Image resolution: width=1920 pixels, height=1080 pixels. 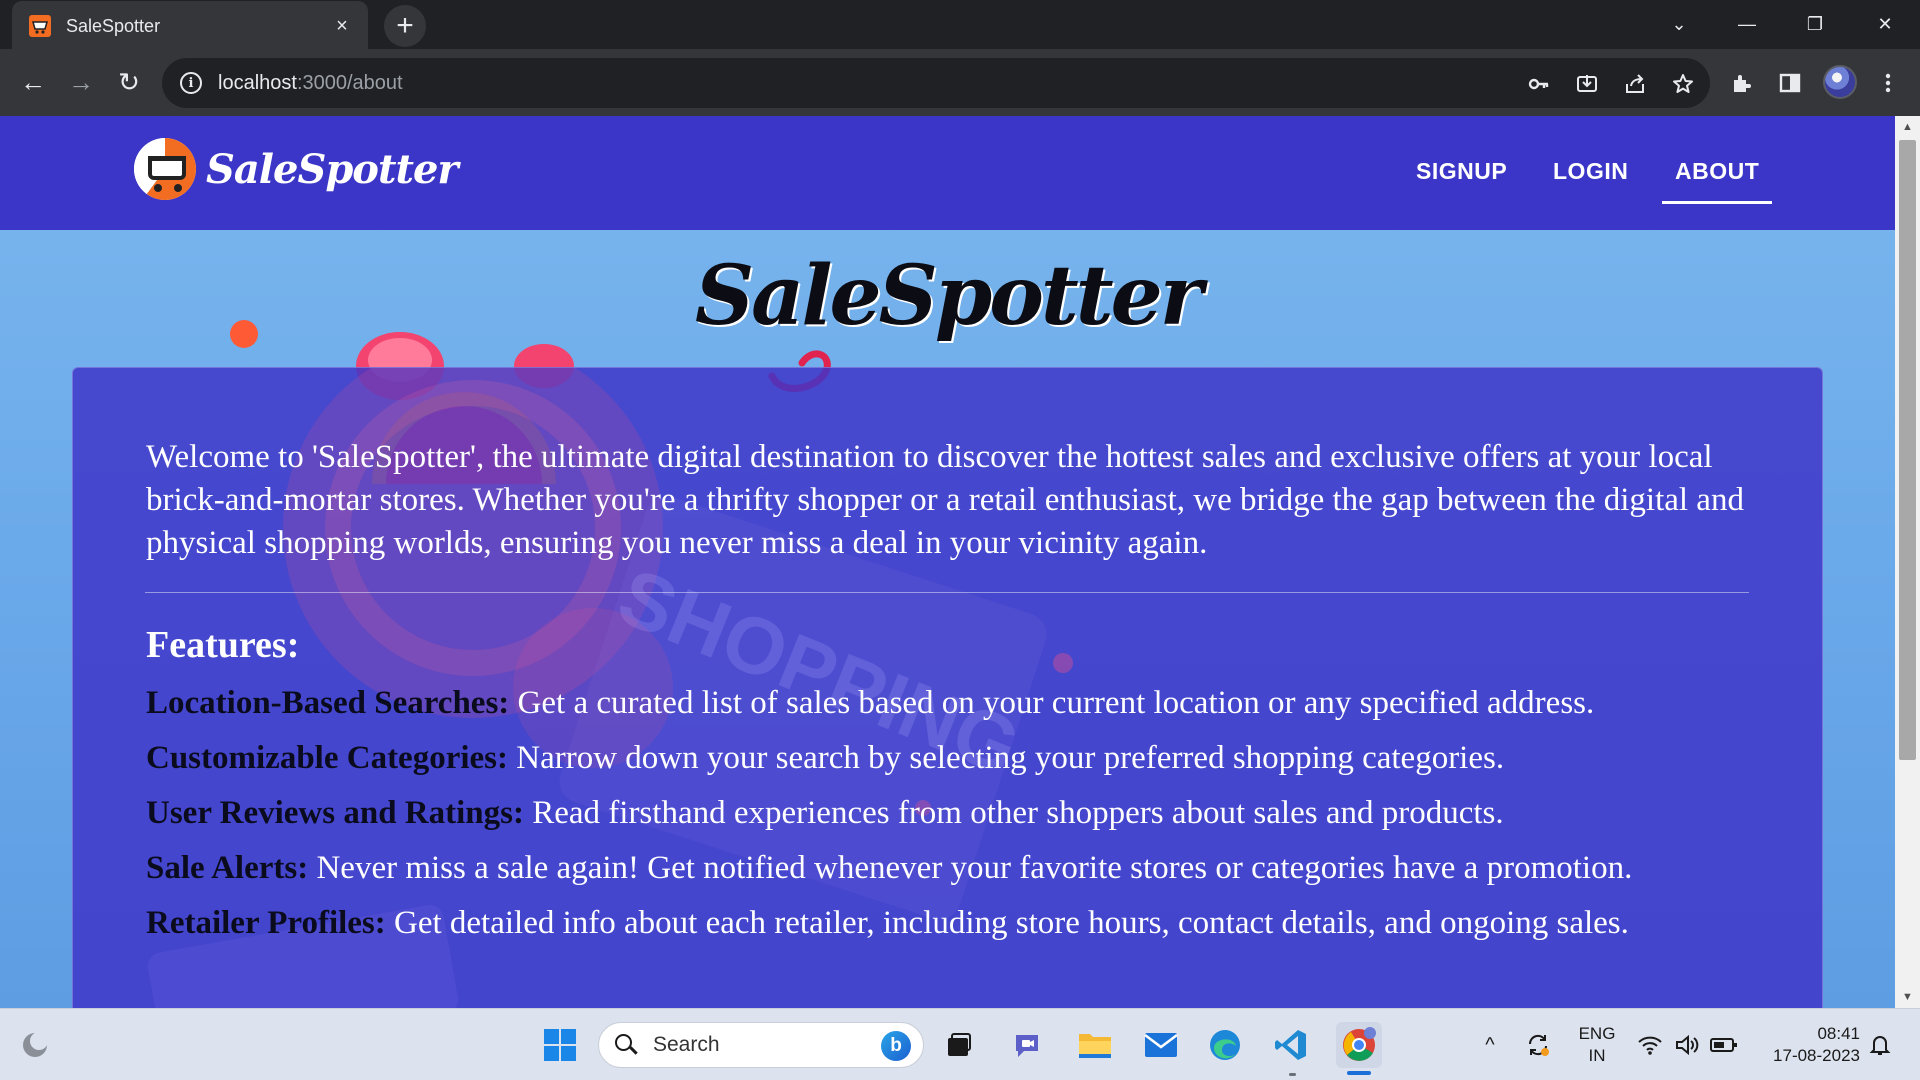 I want to click on mail-icon, so click(x=1161, y=1045).